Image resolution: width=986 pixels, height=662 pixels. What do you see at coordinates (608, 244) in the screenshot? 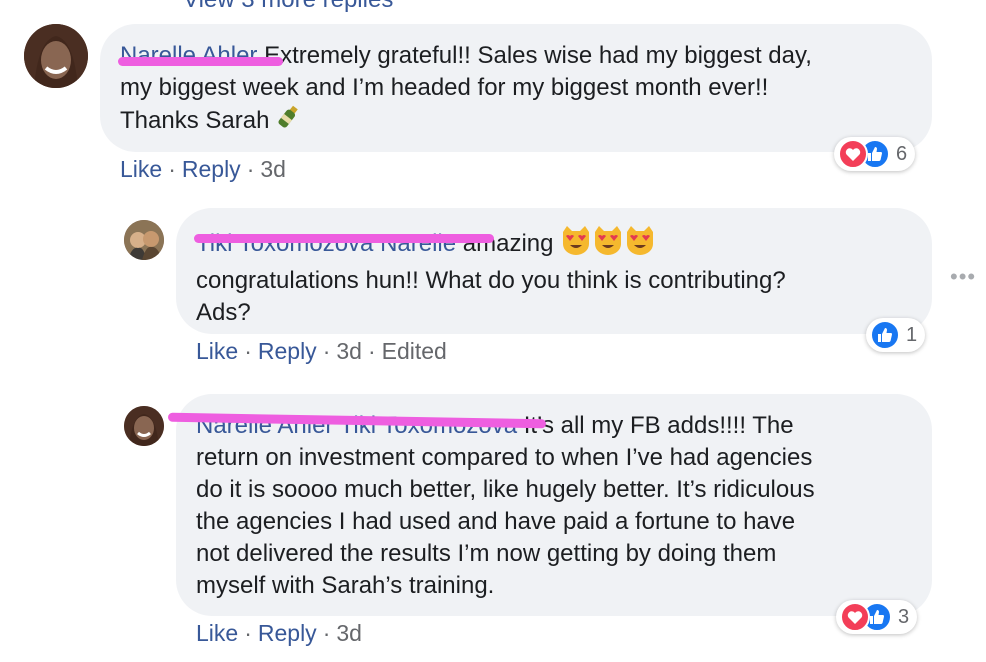
I see `heart-eyes-cat-icon` at bounding box center [608, 244].